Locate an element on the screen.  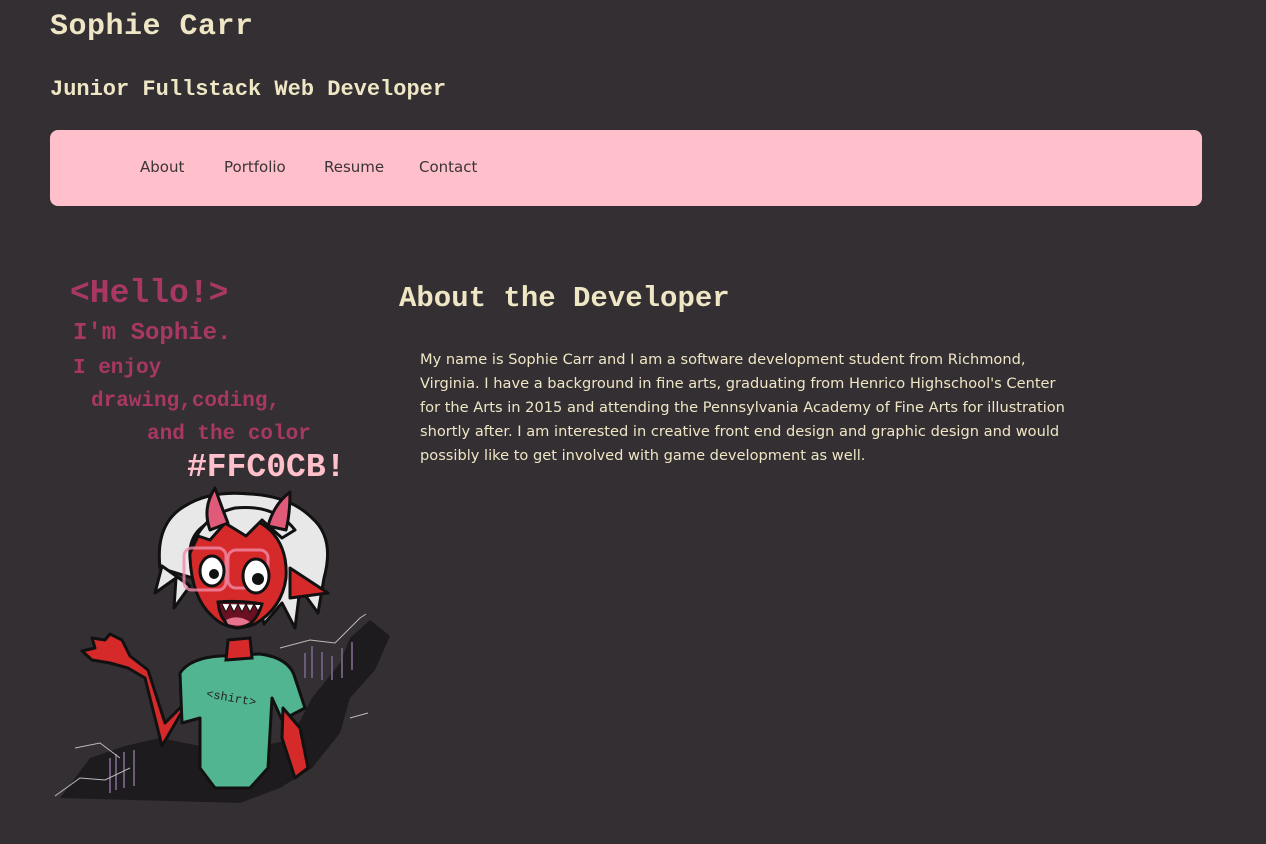
navbar: About Portfolio Resume Contact is located at coordinates (626, 168).